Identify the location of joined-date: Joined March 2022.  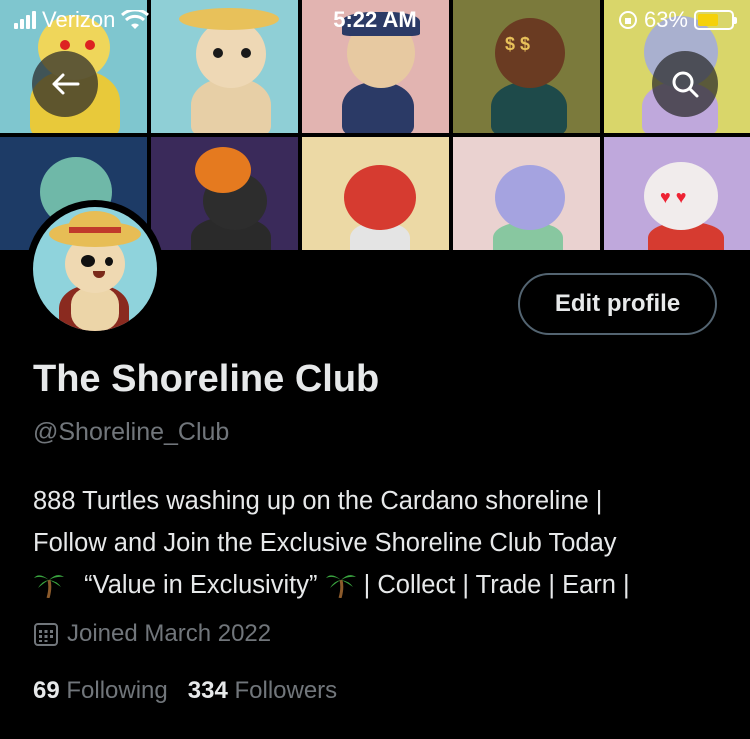
(152, 634).